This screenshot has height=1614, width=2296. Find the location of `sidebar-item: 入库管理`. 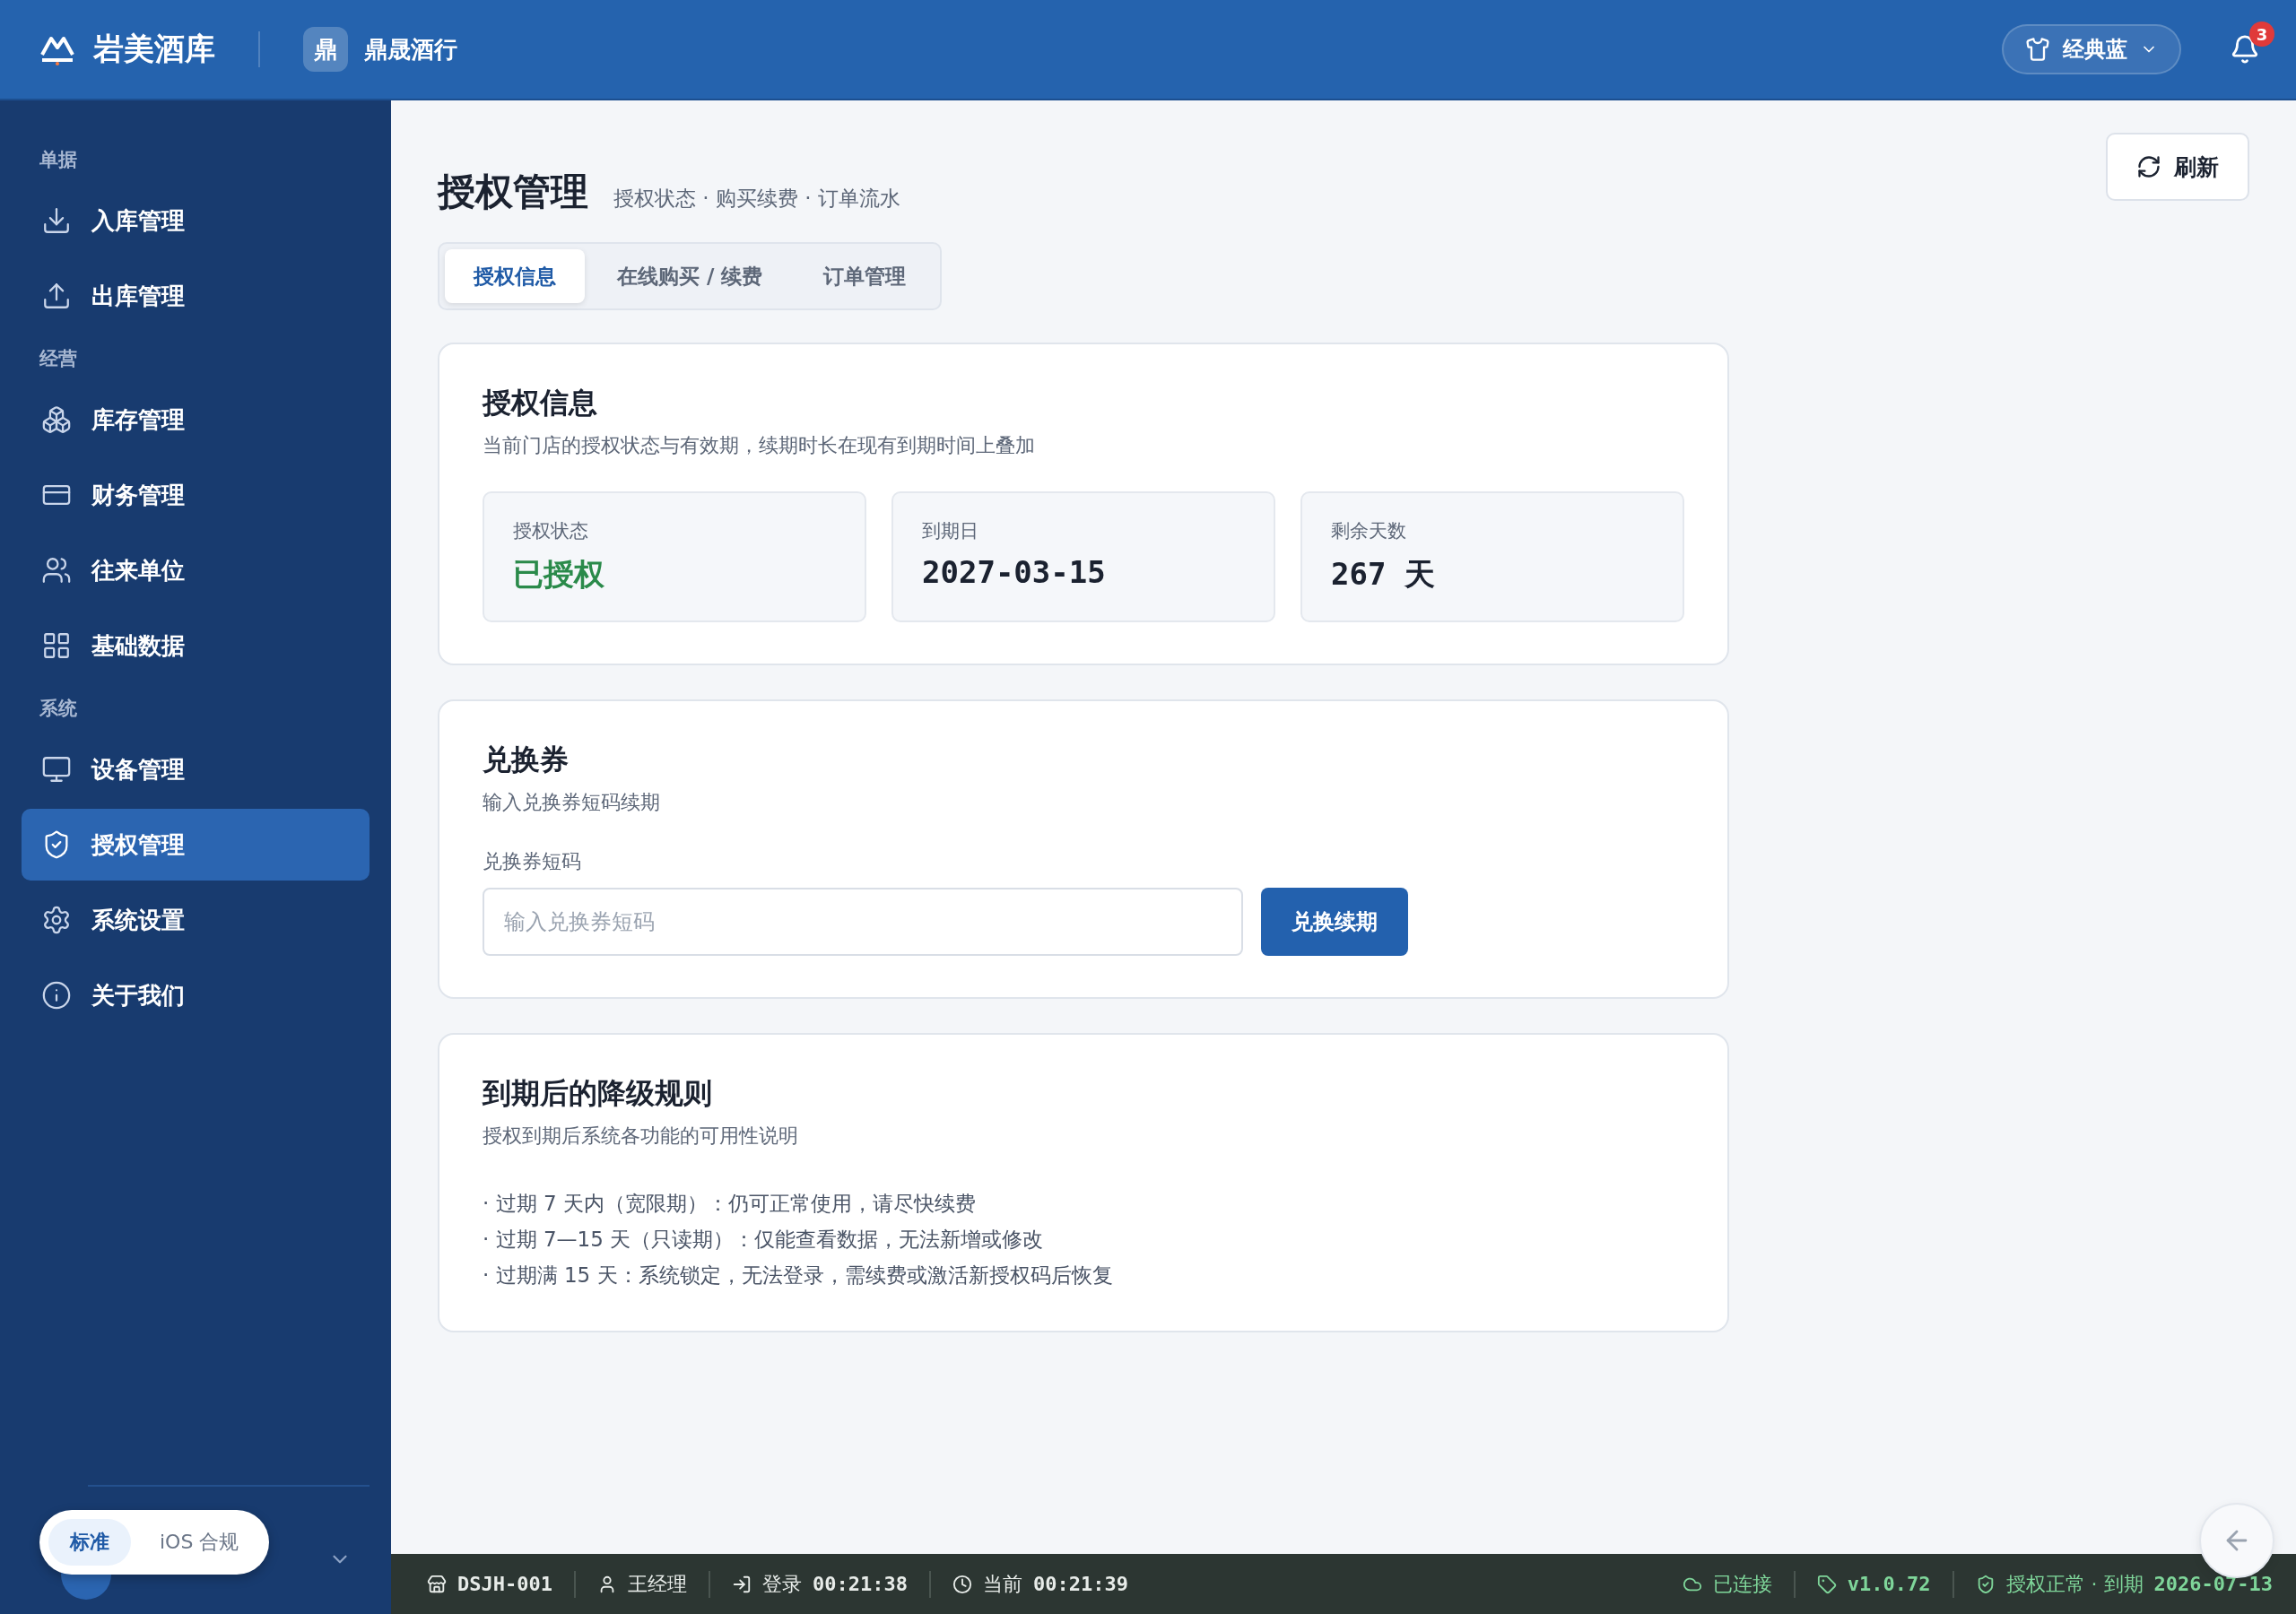

sidebar-item: 入库管理 is located at coordinates (196, 220).